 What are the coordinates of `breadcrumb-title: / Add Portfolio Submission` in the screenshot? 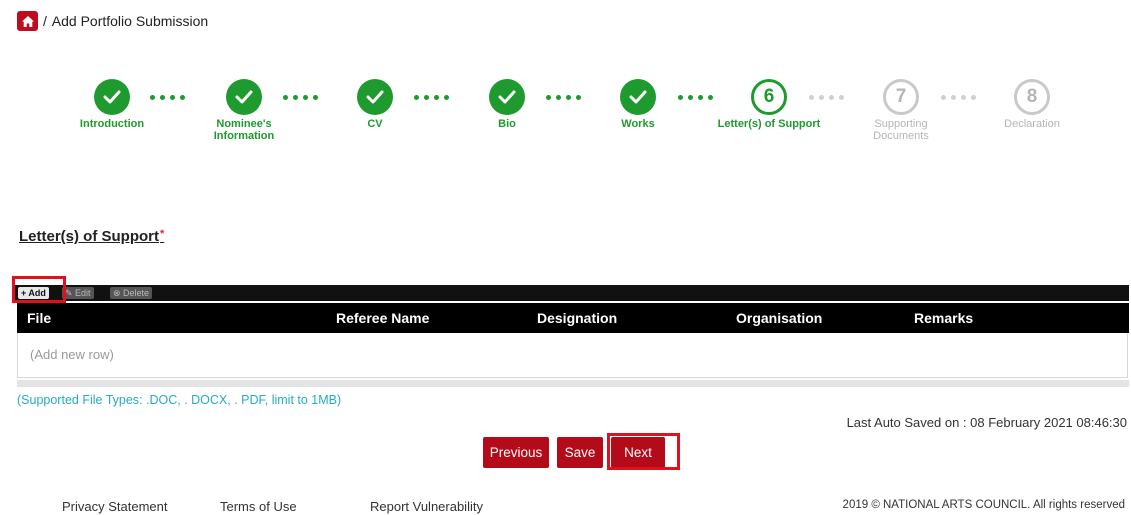 It's located at (125, 21).